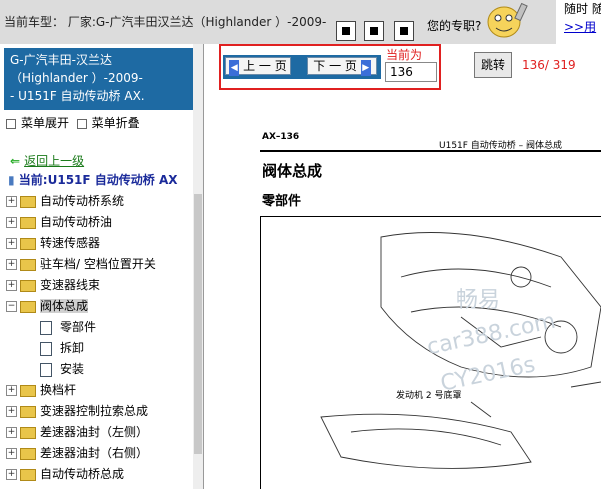 The height and width of the screenshot is (489, 601). What do you see at coordinates (81, 123) in the screenshot?
I see `collapse-icon` at bounding box center [81, 123].